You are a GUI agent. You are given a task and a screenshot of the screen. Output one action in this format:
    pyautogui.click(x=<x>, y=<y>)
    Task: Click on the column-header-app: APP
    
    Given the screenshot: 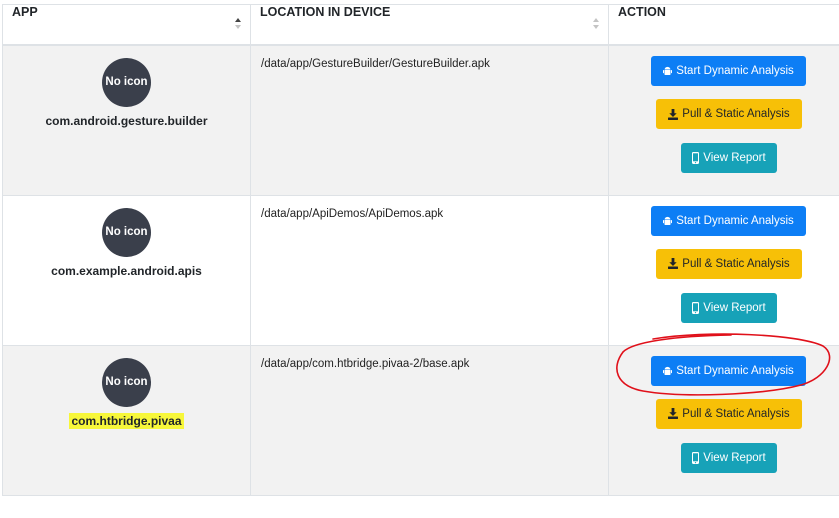 What is the action you would take?
    pyautogui.click(x=126, y=25)
    